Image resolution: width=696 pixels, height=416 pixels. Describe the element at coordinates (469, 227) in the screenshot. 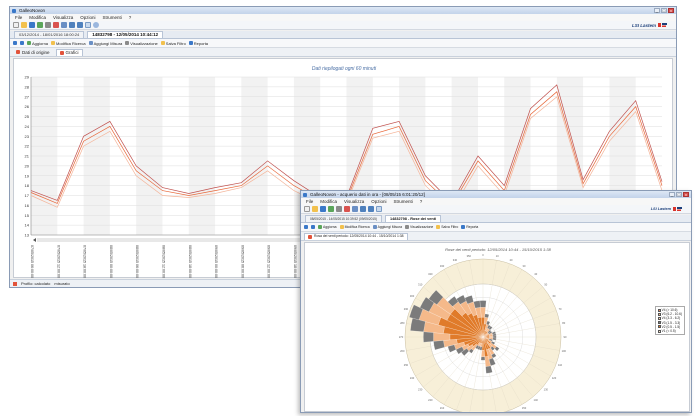

I see `report-button-2: Reporta` at that location.